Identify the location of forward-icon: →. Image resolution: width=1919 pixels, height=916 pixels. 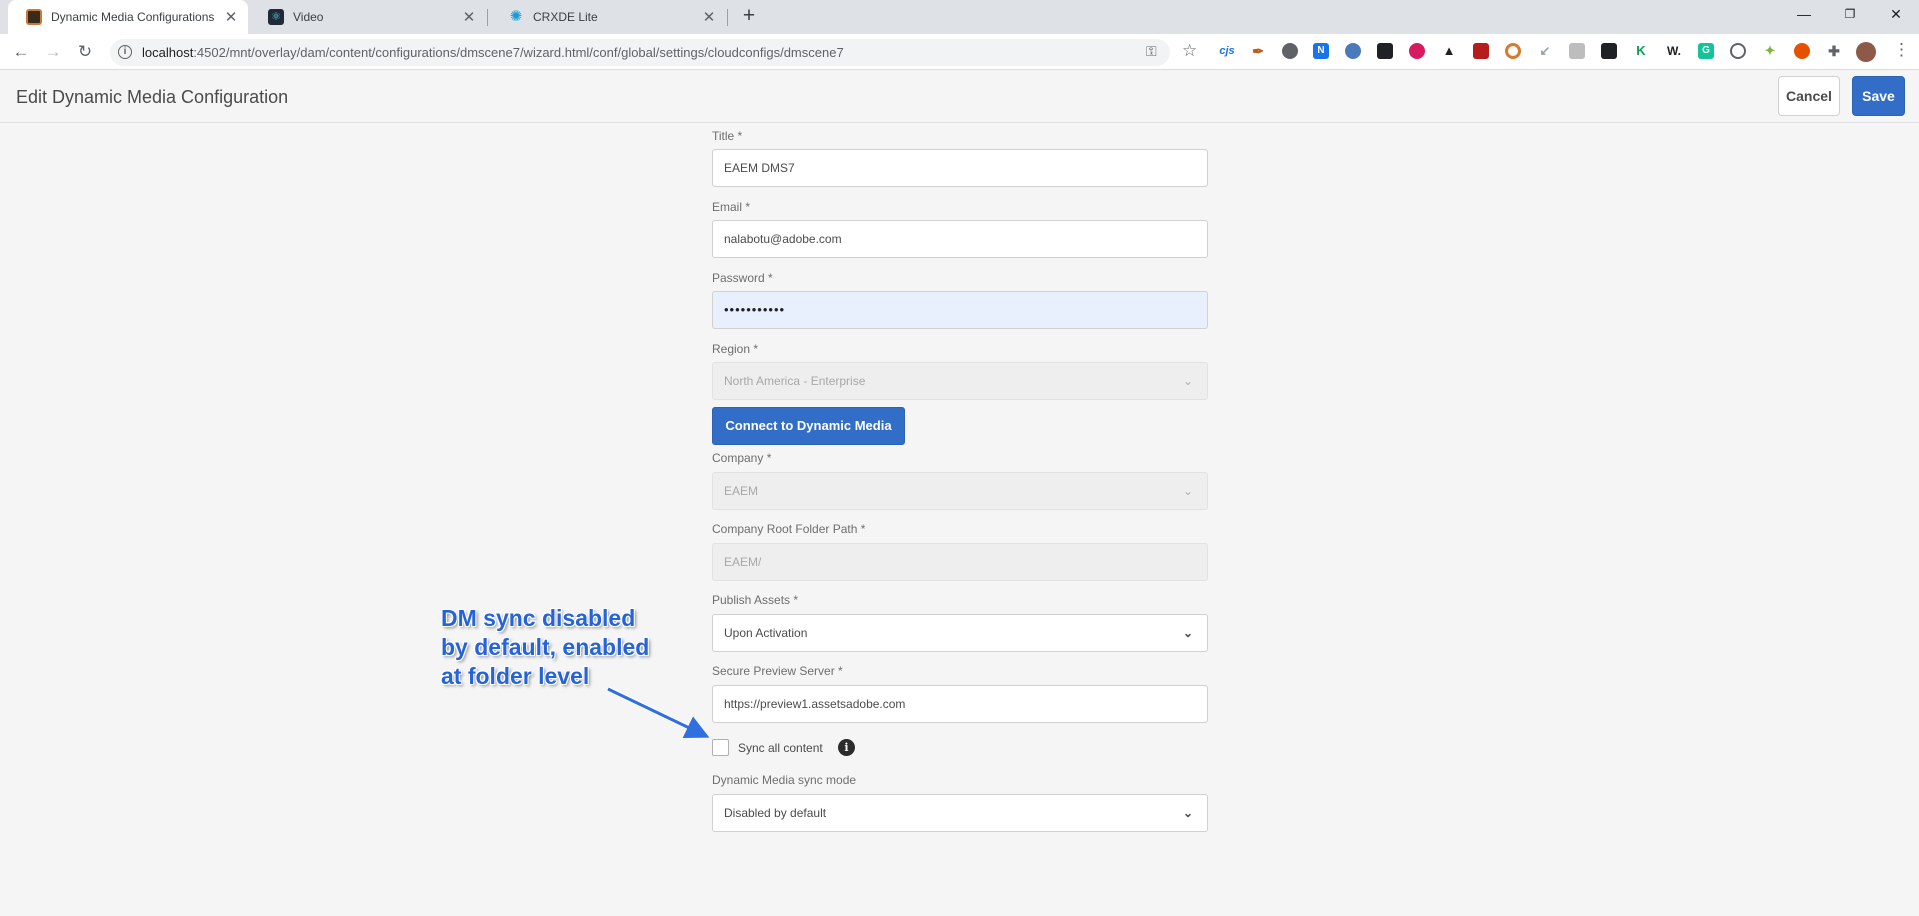
(53, 52).